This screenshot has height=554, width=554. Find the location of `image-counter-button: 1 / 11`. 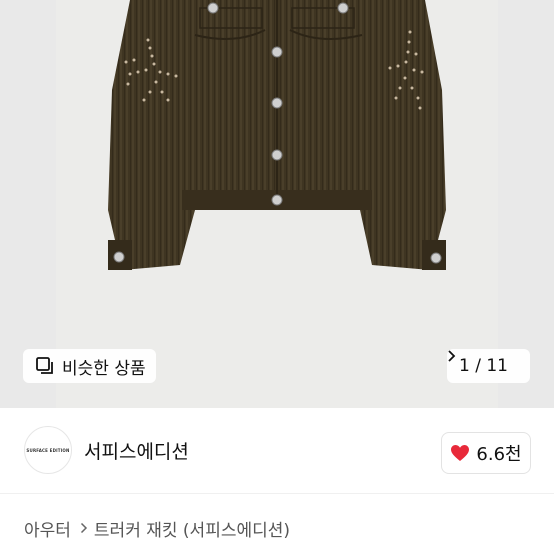

image-counter-button: 1 / 11 is located at coordinates (488, 366).